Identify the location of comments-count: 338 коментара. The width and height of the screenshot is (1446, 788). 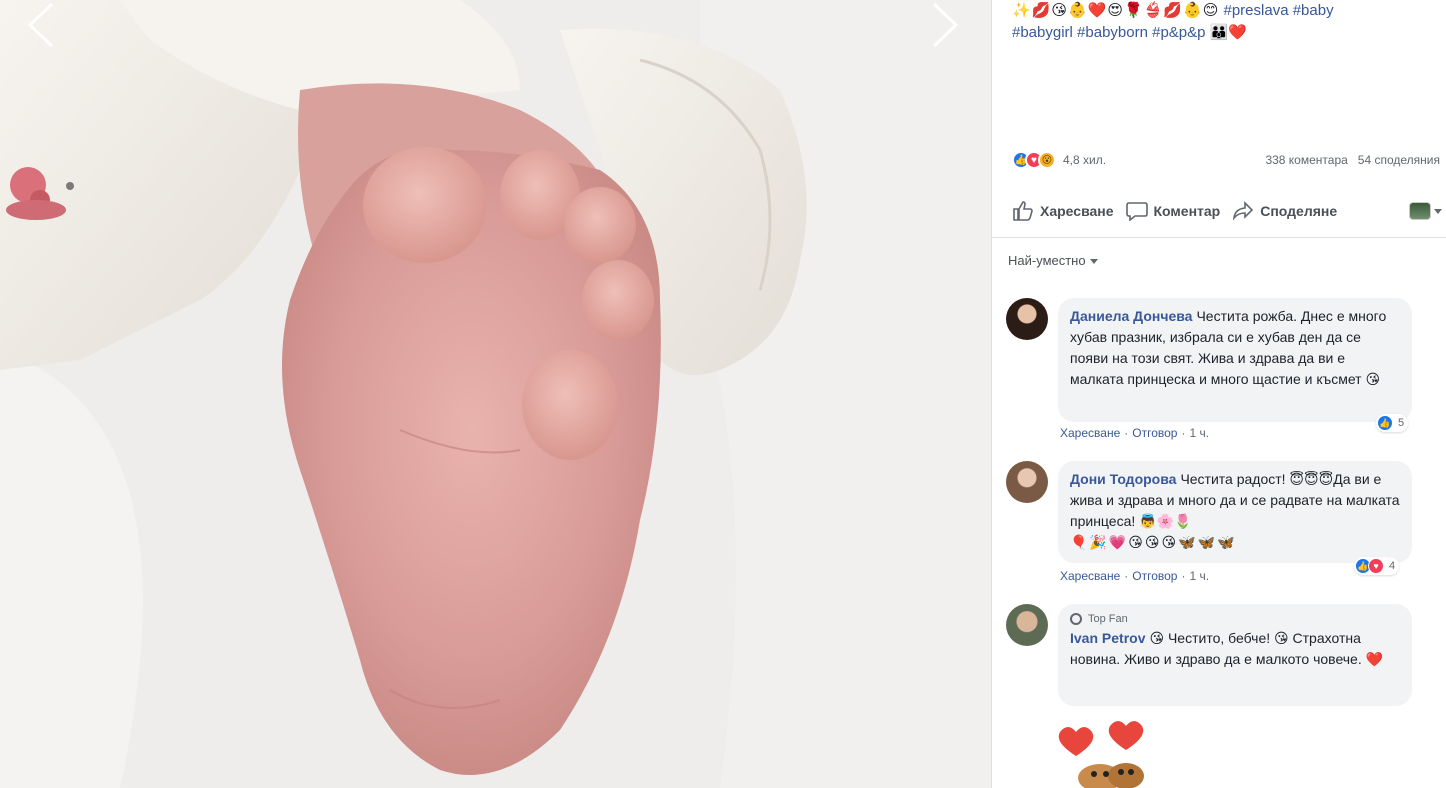
(1306, 160).